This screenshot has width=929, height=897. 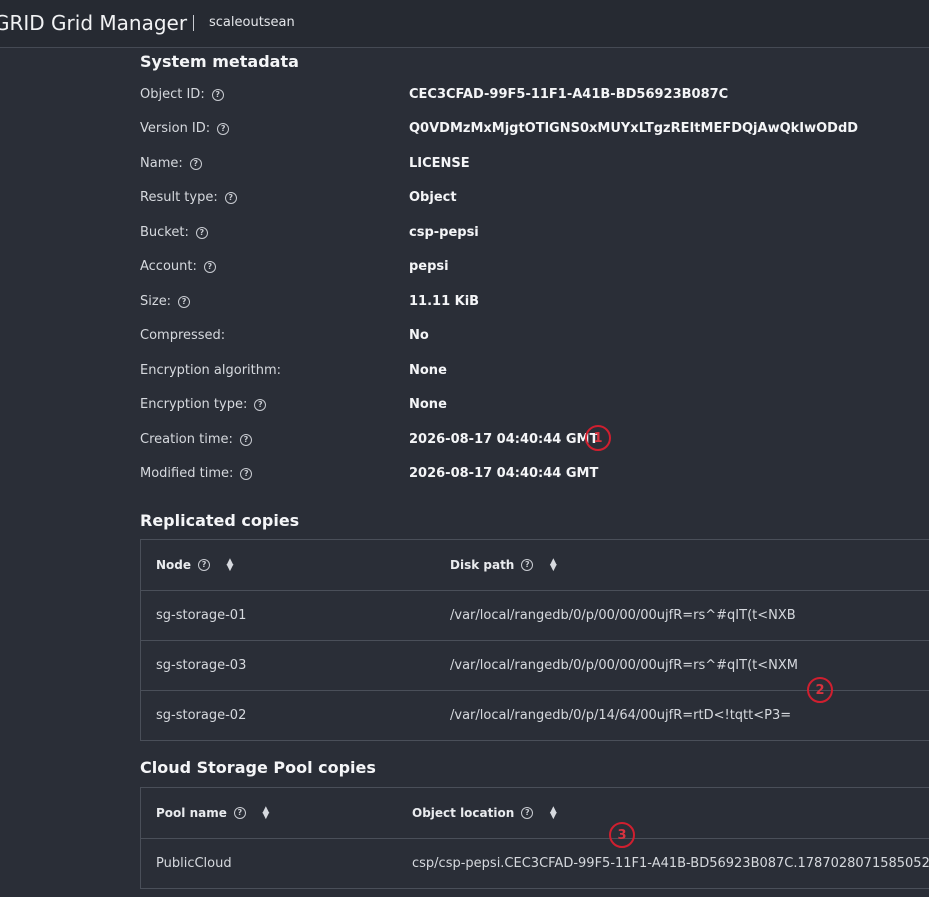 I want to click on column-header-label: Node, so click(x=174, y=565).